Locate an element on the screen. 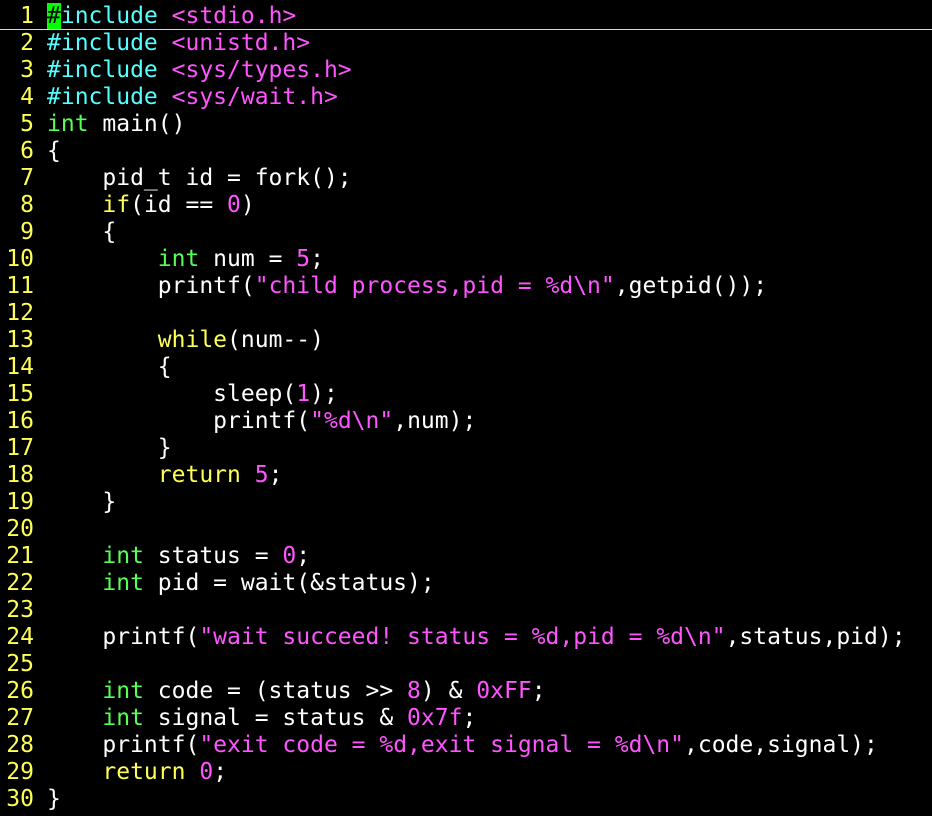 This screenshot has height=816, width=932. text-cursor: # is located at coordinates (54, 16).